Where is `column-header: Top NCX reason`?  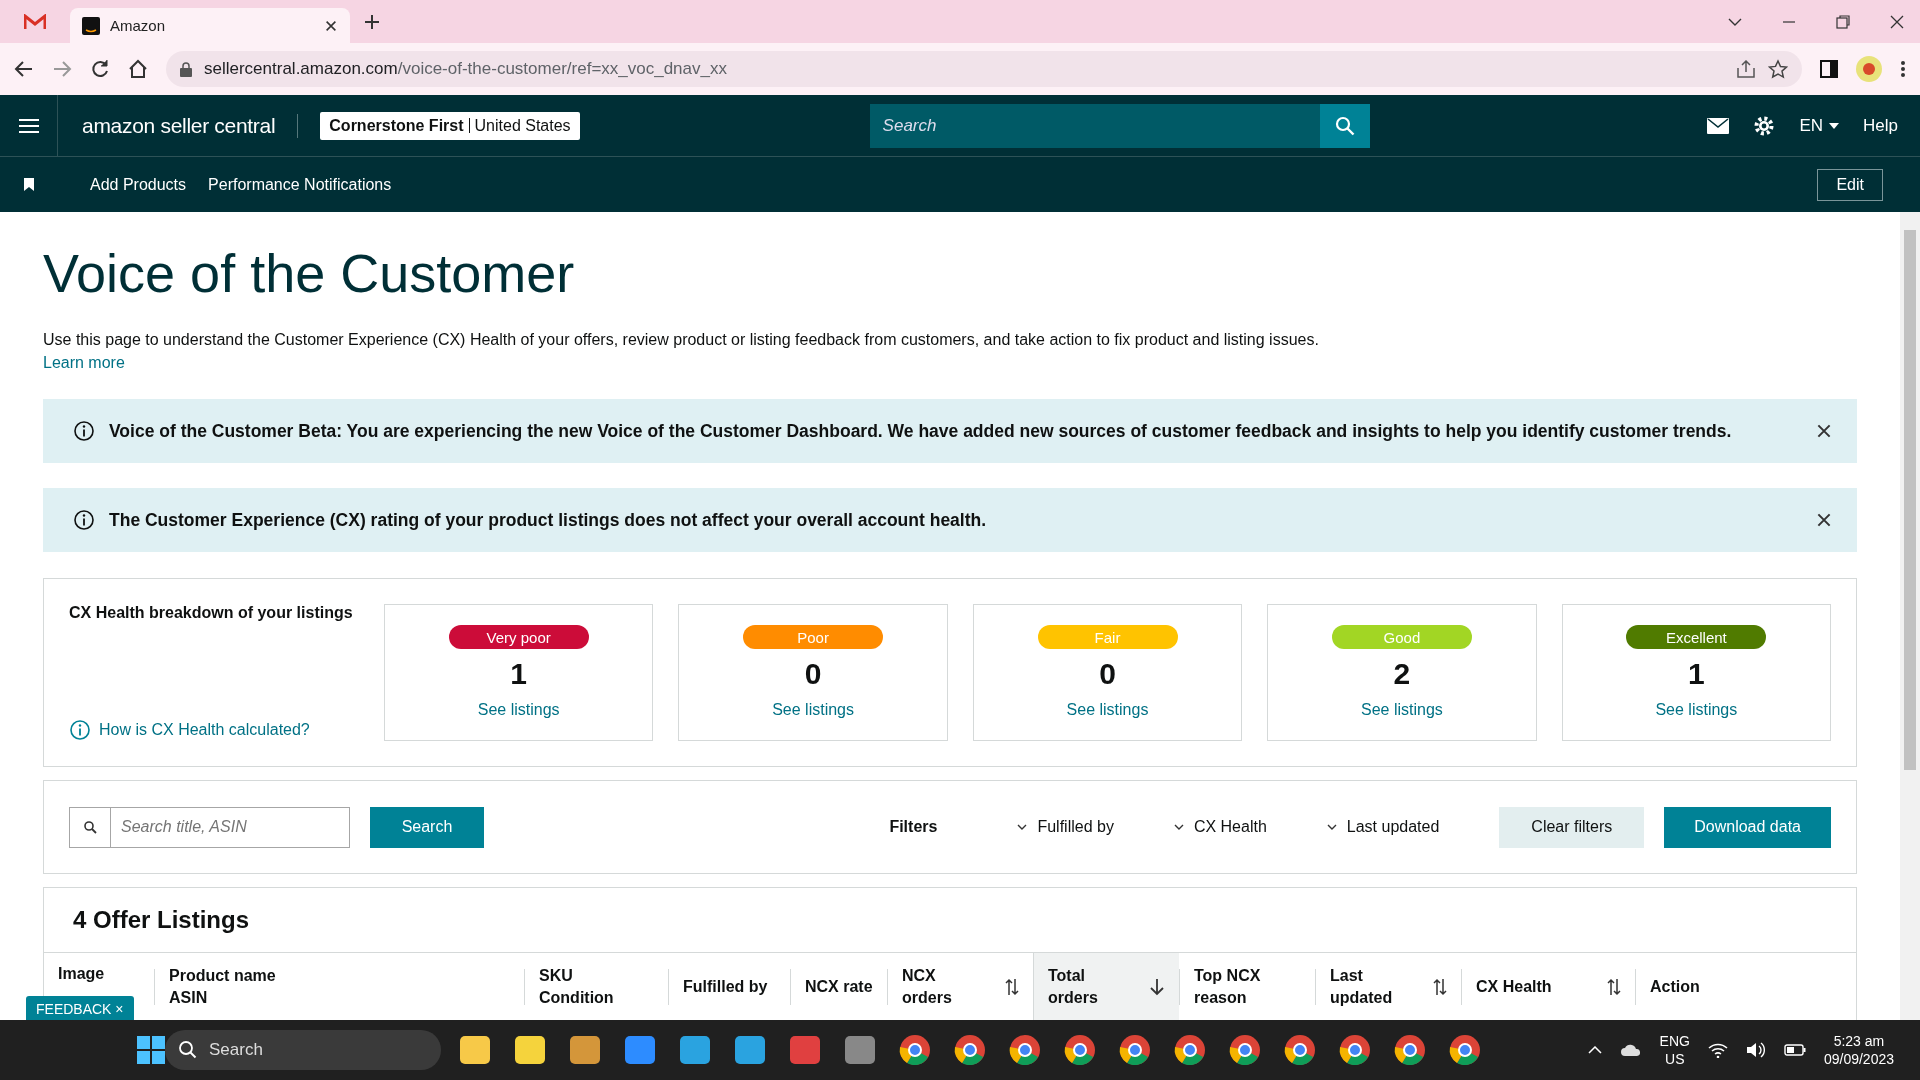
column-header: Top NCX reason is located at coordinates (1247, 987).